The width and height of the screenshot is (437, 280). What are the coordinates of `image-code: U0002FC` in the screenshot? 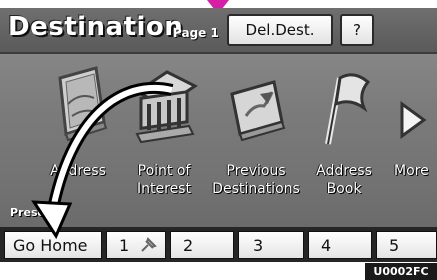 It's located at (401, 271).